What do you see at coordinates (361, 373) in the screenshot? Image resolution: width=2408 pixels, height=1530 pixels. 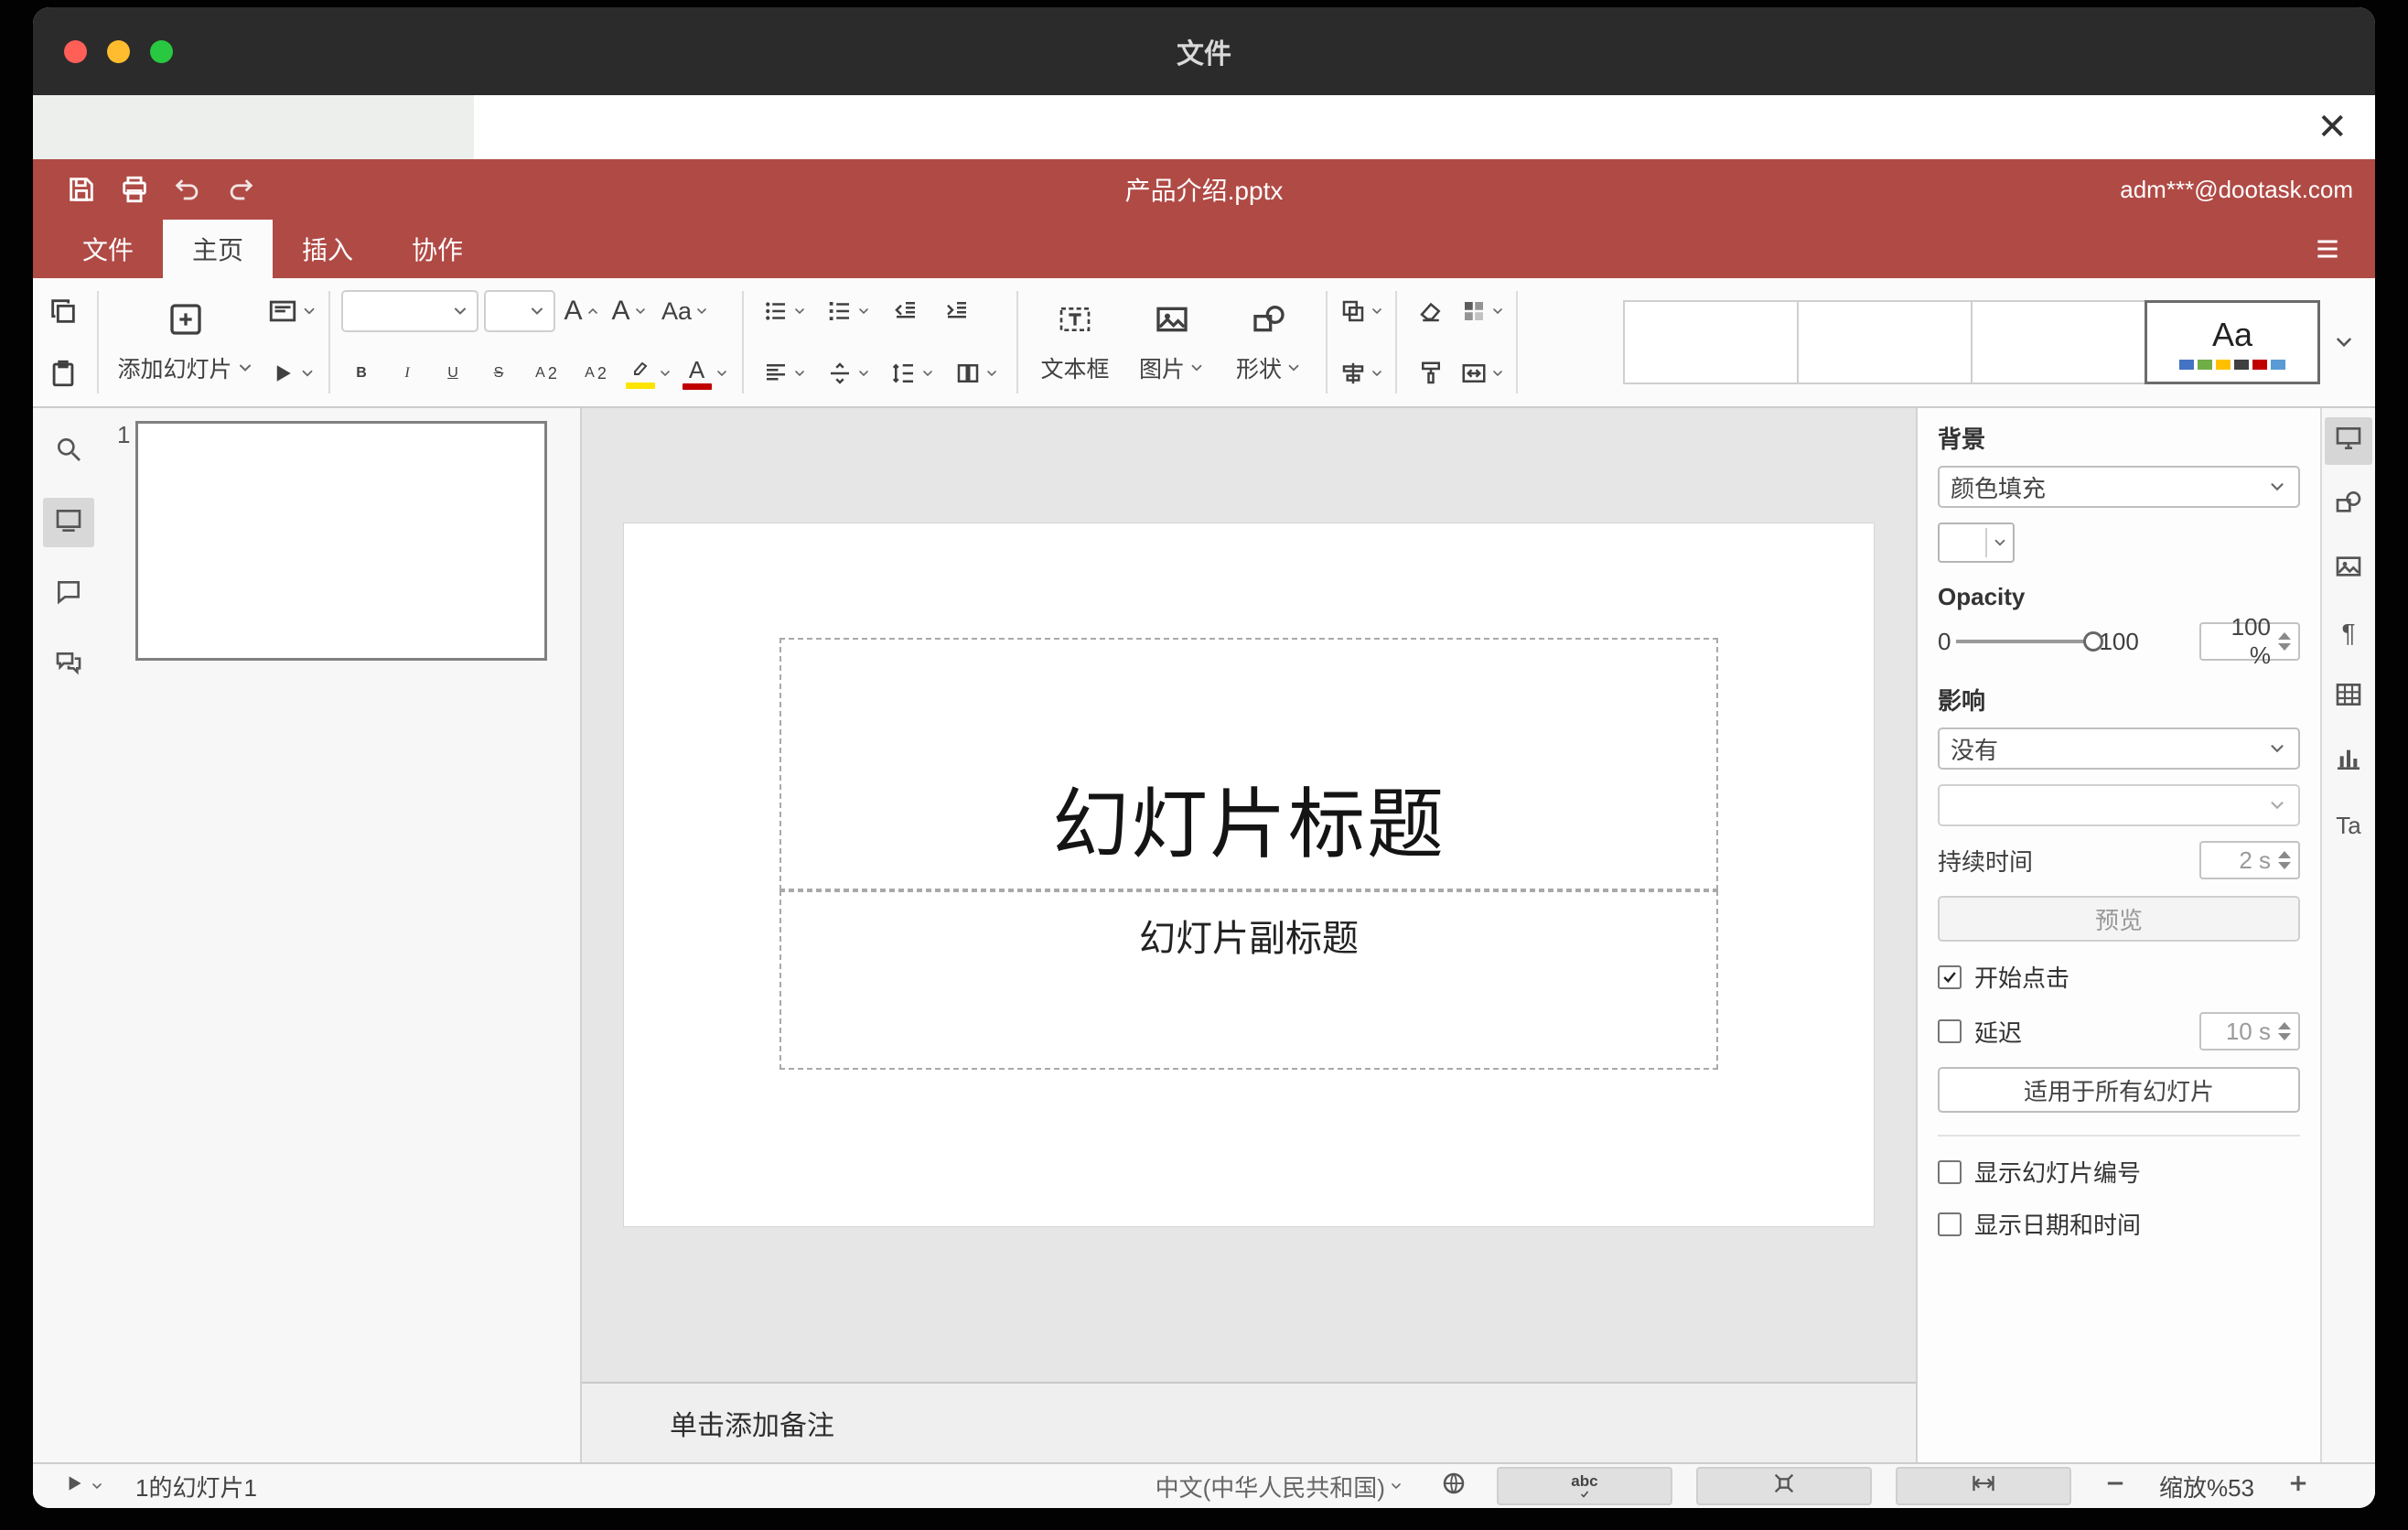 I see `bold-button: B` at bounding box center [361, 373].